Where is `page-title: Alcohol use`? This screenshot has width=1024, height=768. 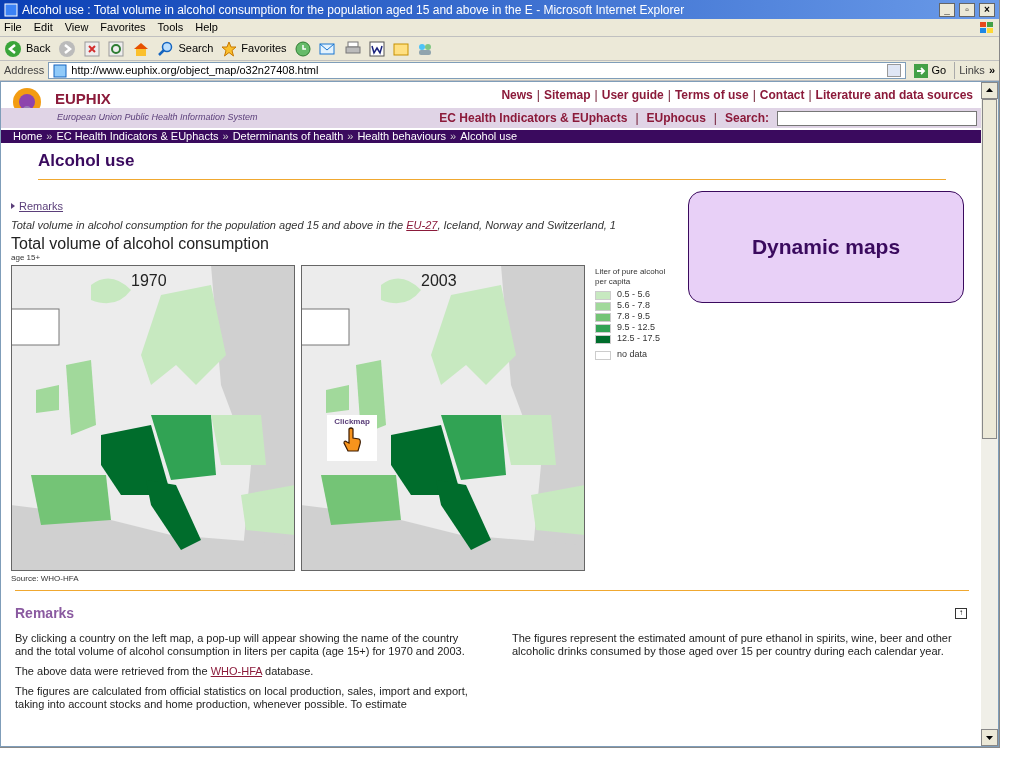
page-title: Alcohol use is located at coordinates (87, 161).